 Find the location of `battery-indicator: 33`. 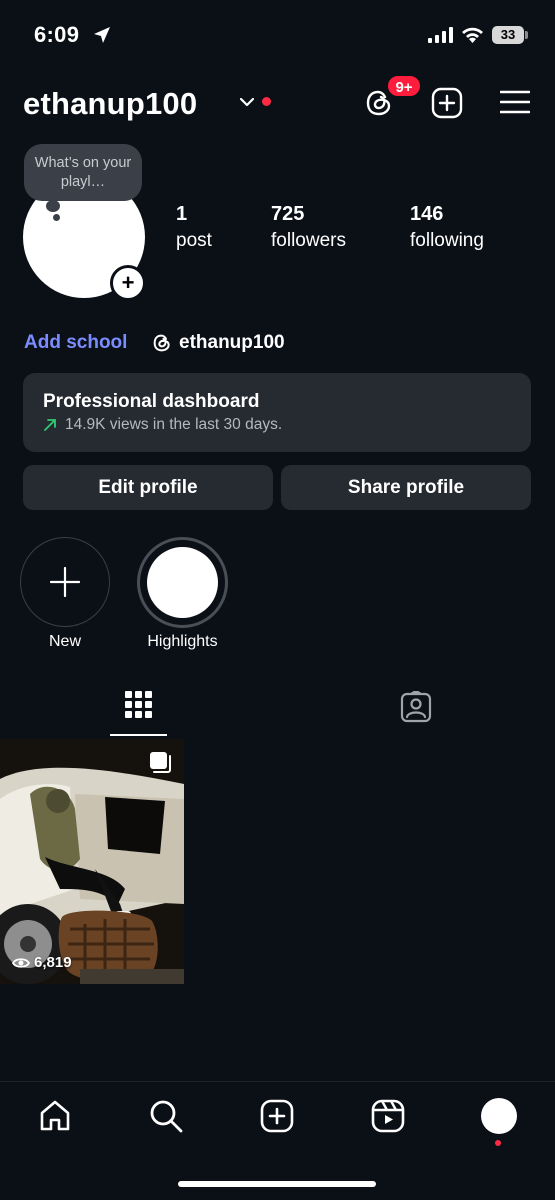

battery-indicator: 33 is located at coordinates (508, 35).